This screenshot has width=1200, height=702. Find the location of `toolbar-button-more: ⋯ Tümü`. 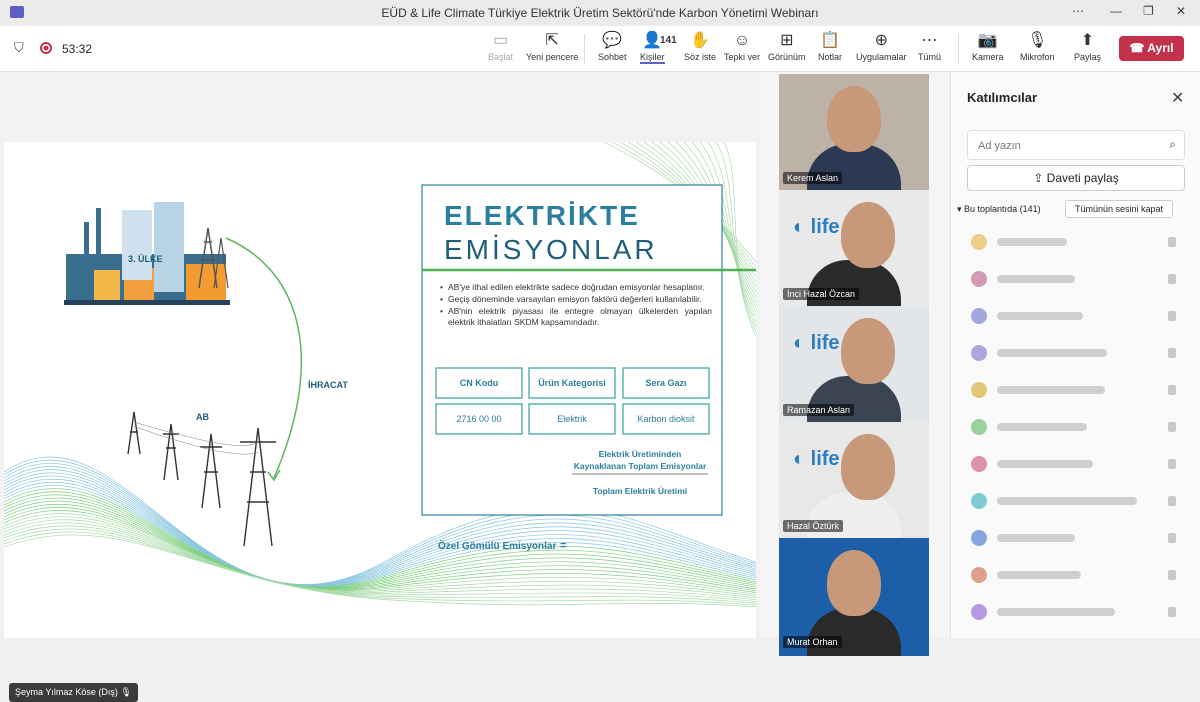

toolbar-button-more: ⋯ Tümü is located at coordinates (929, 46).